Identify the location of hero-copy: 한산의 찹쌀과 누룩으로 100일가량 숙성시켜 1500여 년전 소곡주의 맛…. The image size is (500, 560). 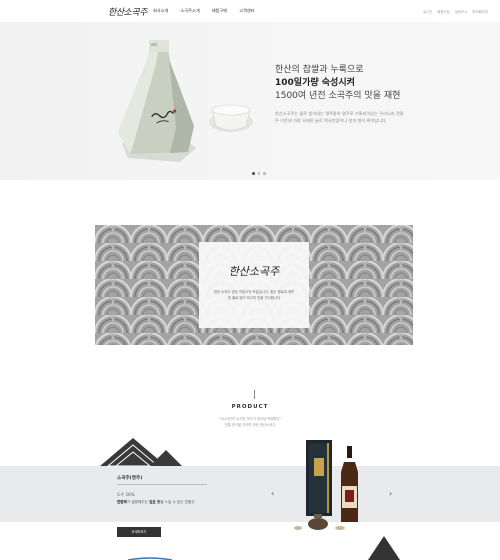
(340, 94).